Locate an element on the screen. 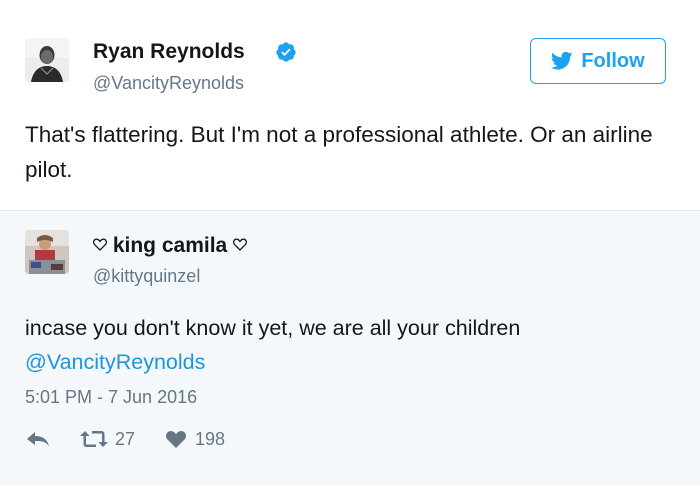 The image size is (700, 485). reply-button is located at coordinates (38, 439).